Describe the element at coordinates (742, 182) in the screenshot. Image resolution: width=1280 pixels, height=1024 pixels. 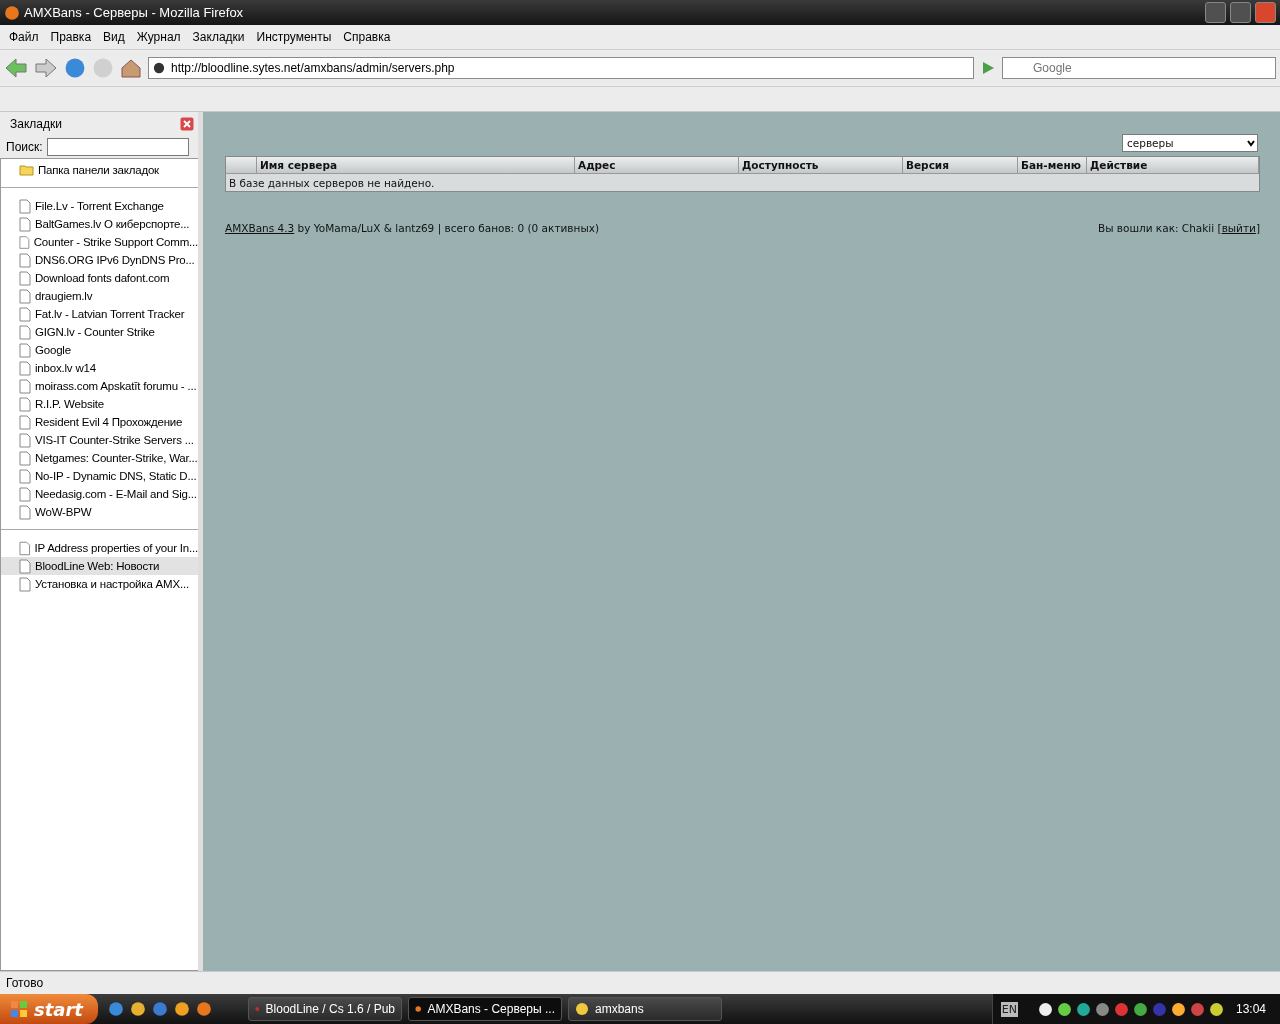
I see `empty-message: В базе данных серверов не найдено.` at that location.